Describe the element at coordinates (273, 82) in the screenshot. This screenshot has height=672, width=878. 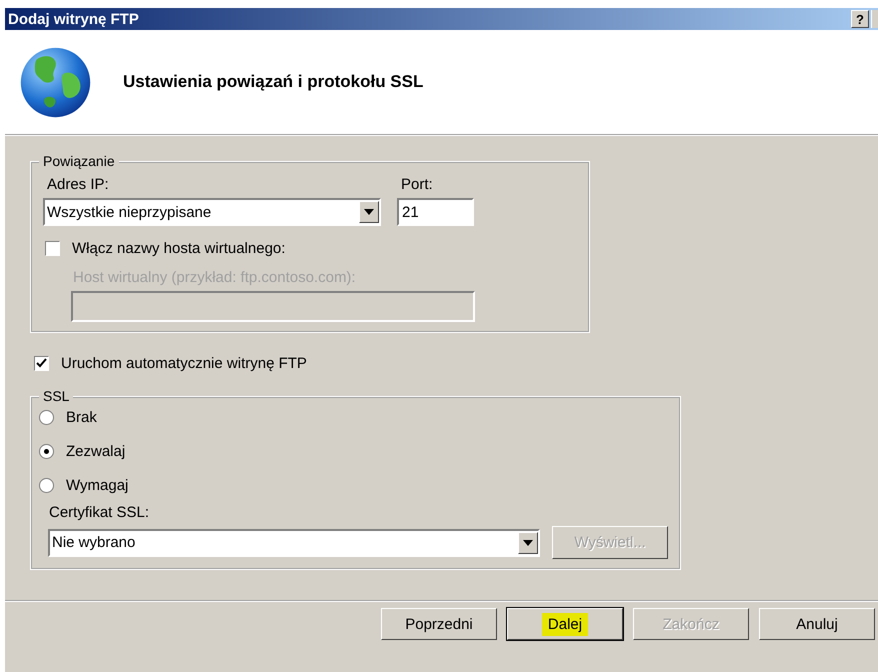
I see `page-heading: Ustawienia powiązań i protokołu SSL` at that location.